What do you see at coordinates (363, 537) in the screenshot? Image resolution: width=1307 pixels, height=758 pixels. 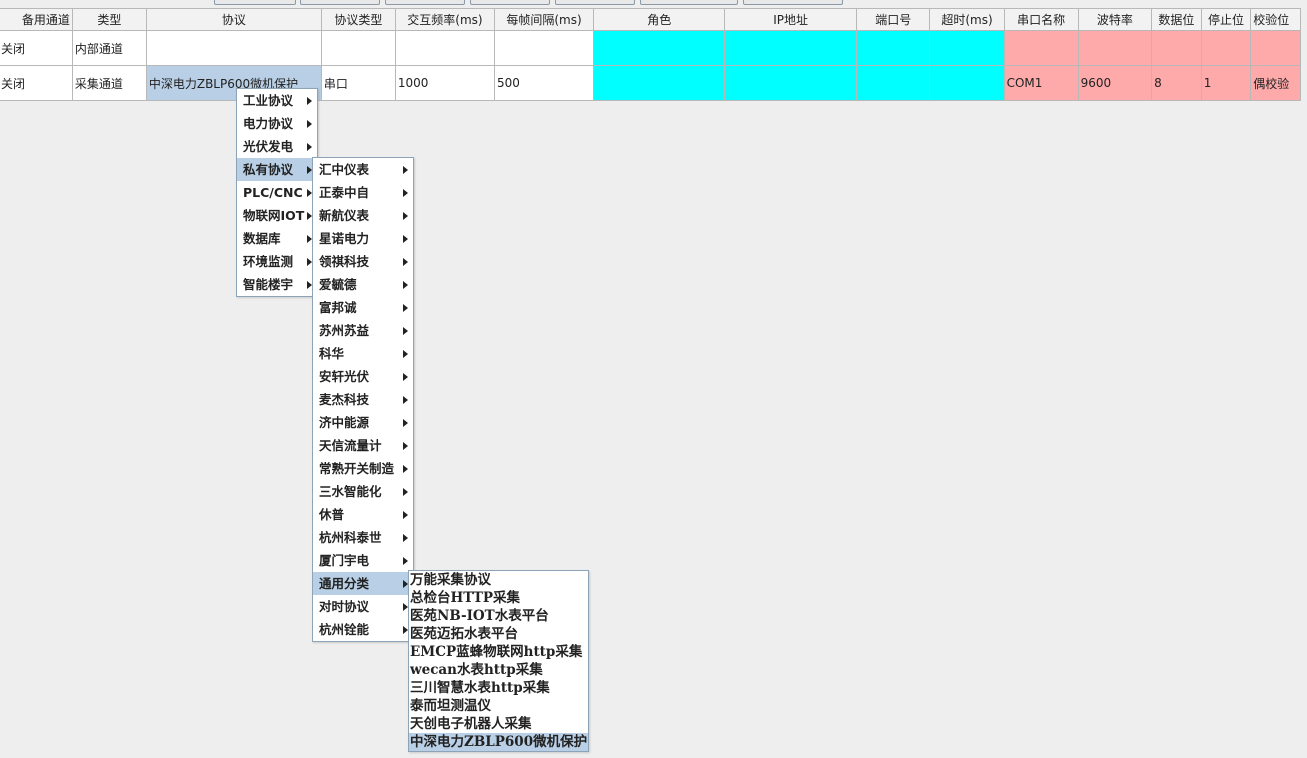 I see `menu-item: 杭州科泰世` at bounding box center [363, 537].